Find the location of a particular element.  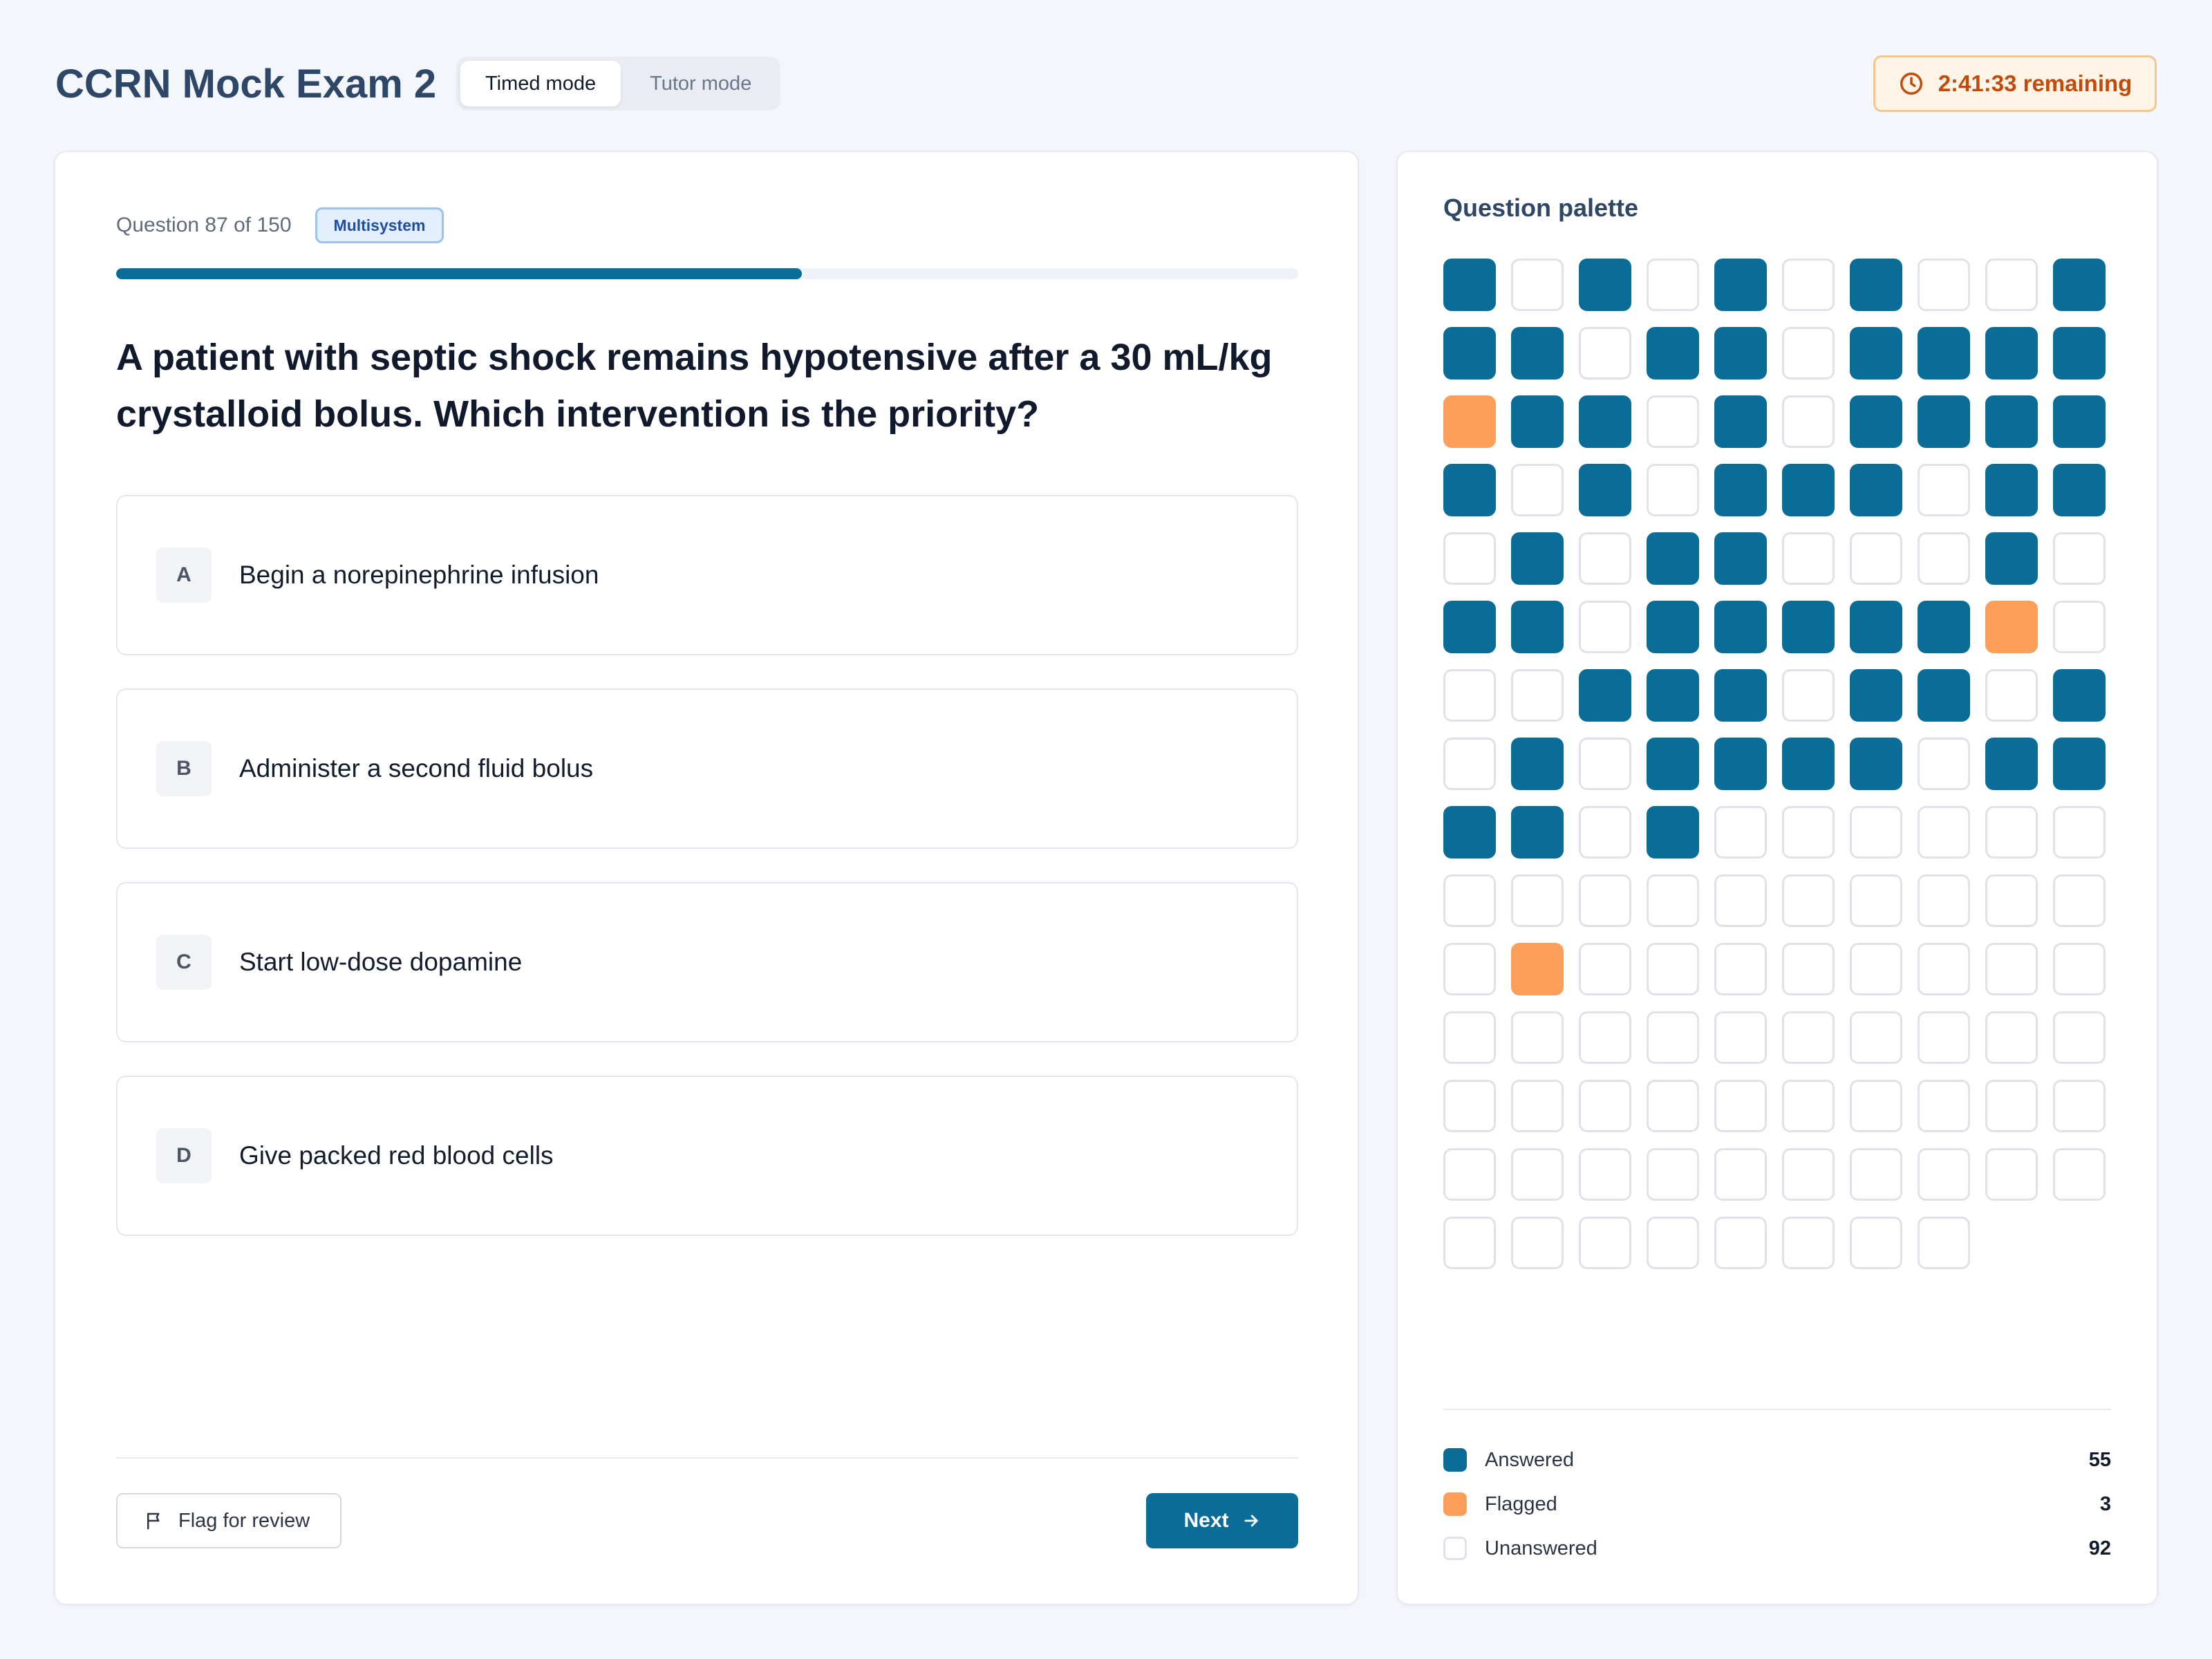

option-b: B Administer a second fluid bolus is located at coordinates (707, 768).